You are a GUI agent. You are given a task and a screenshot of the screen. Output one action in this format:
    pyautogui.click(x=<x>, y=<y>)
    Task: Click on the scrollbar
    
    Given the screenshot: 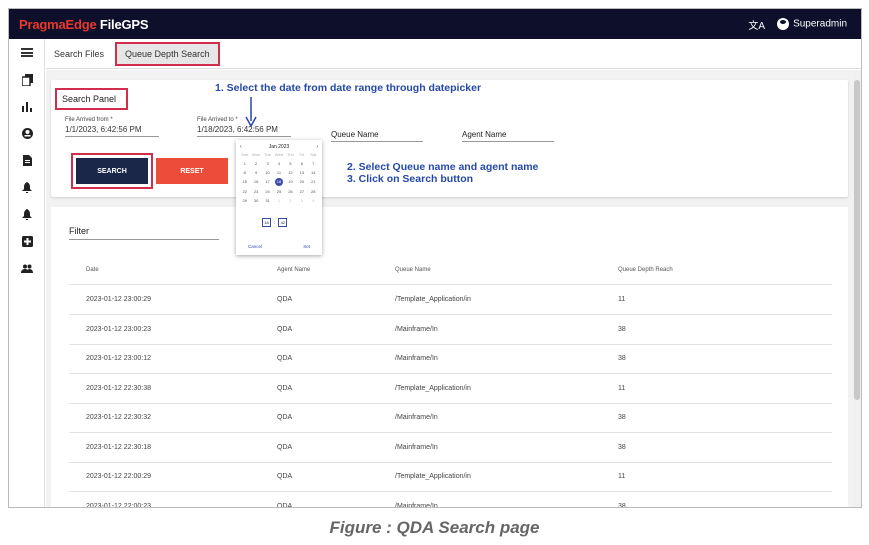 What is the action you would take?
    pyautogui.click(x=857, y=288)
    